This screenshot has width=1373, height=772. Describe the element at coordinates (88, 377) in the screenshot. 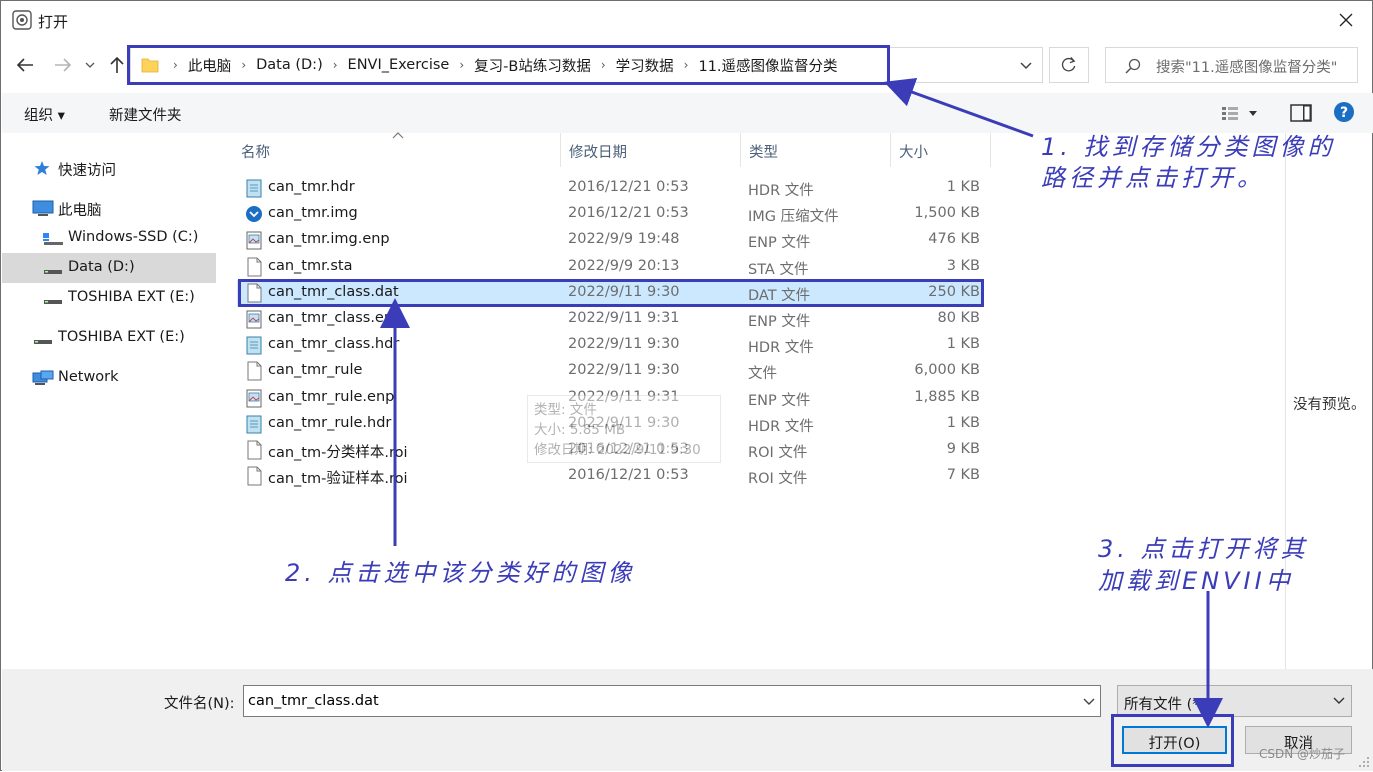

I see `sidebar-item-label: Network` at that location.